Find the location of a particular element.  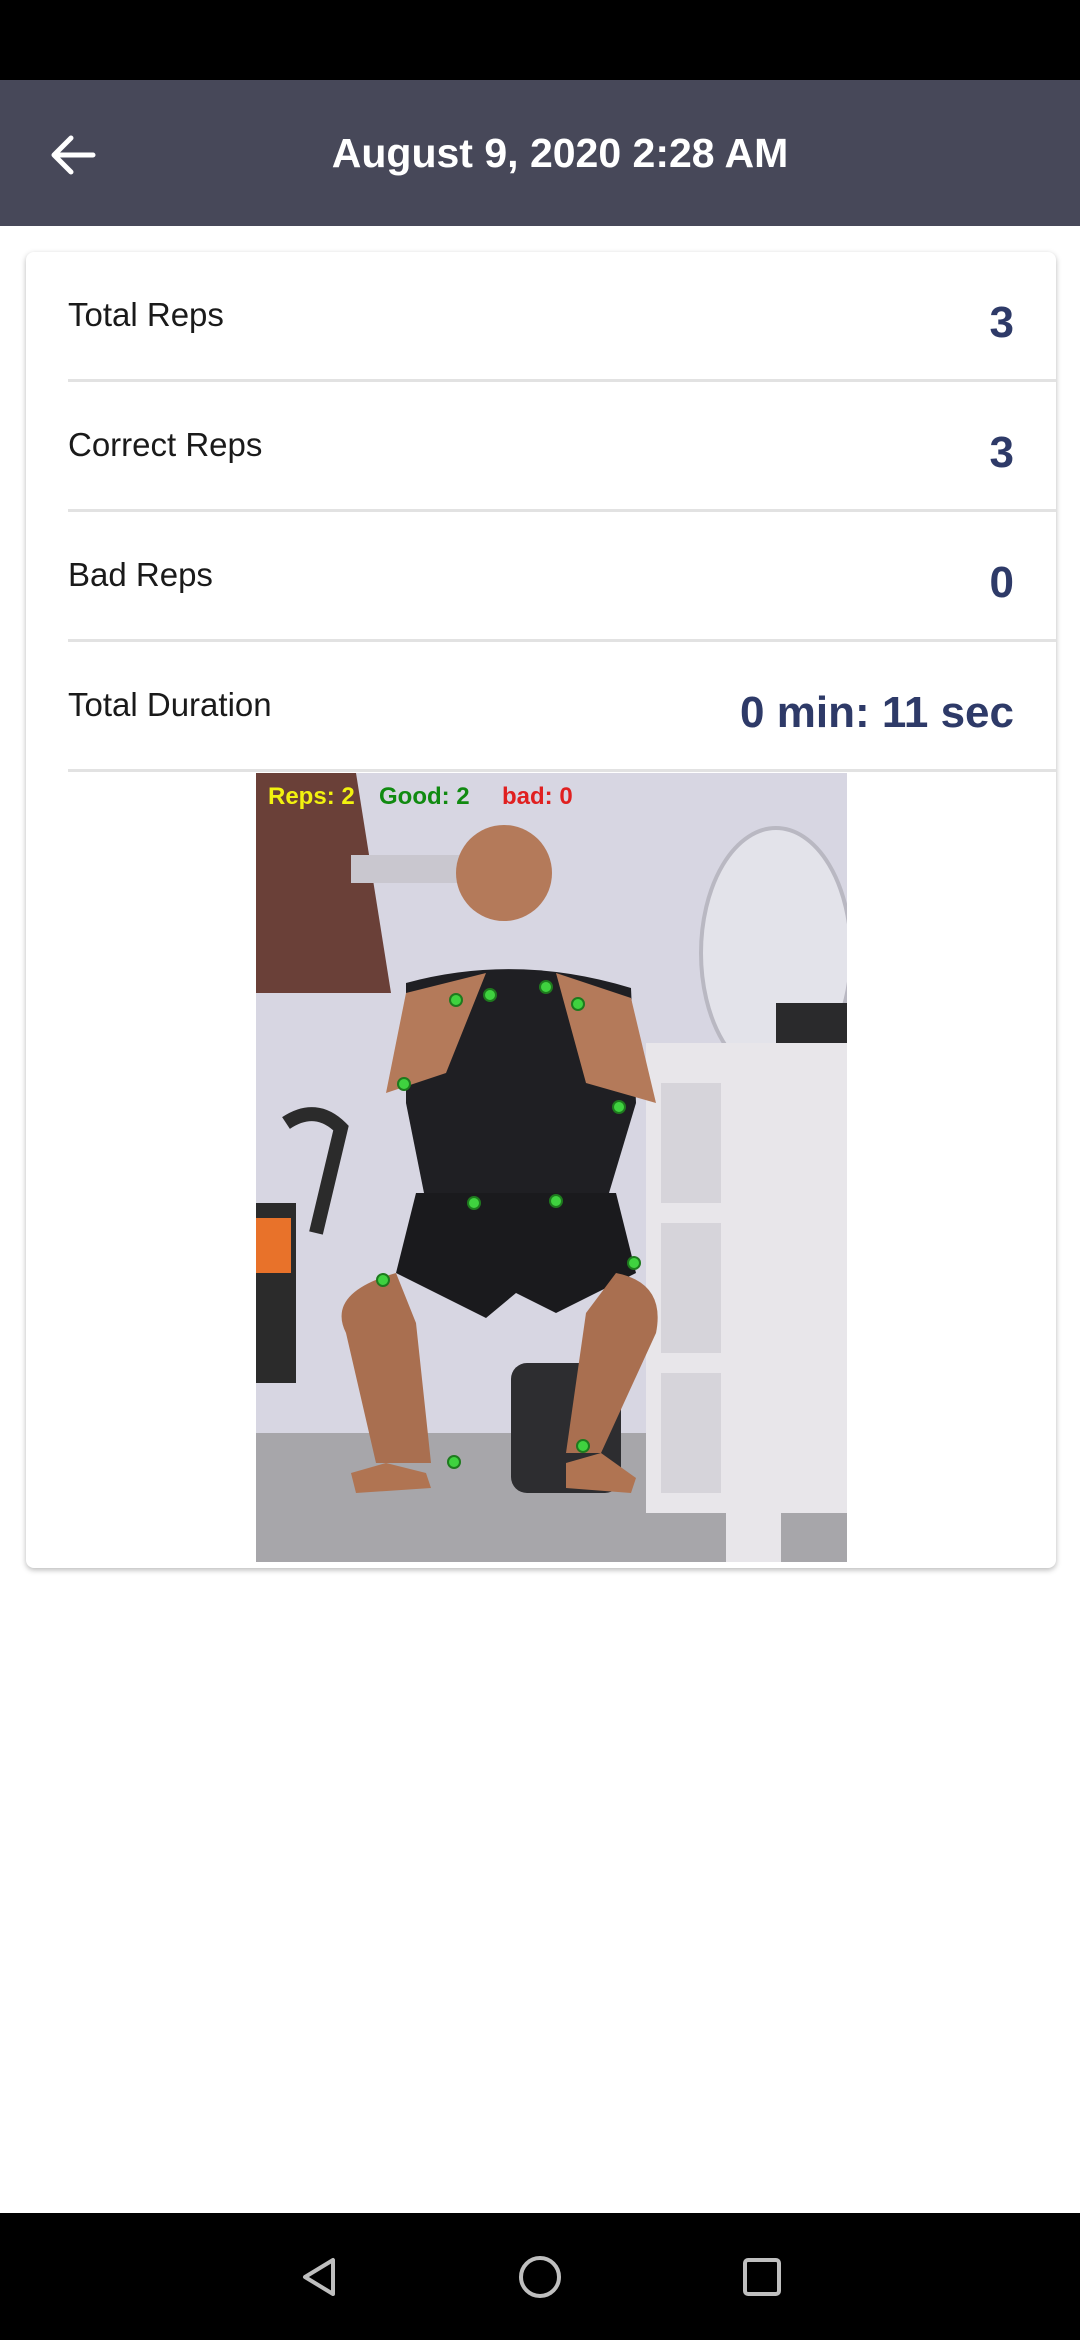

stat-row-correct-reps: Correct Reps 3 is located at coordinates (562, 447).